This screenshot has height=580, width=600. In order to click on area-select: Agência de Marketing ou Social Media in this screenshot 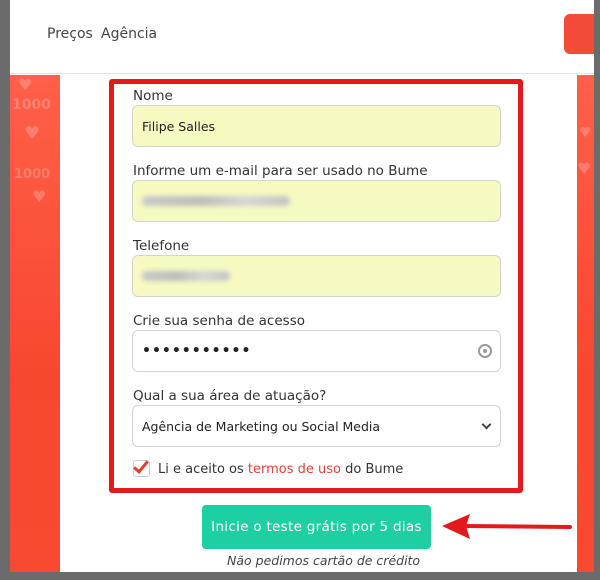, I will do `click(316, 426)`.